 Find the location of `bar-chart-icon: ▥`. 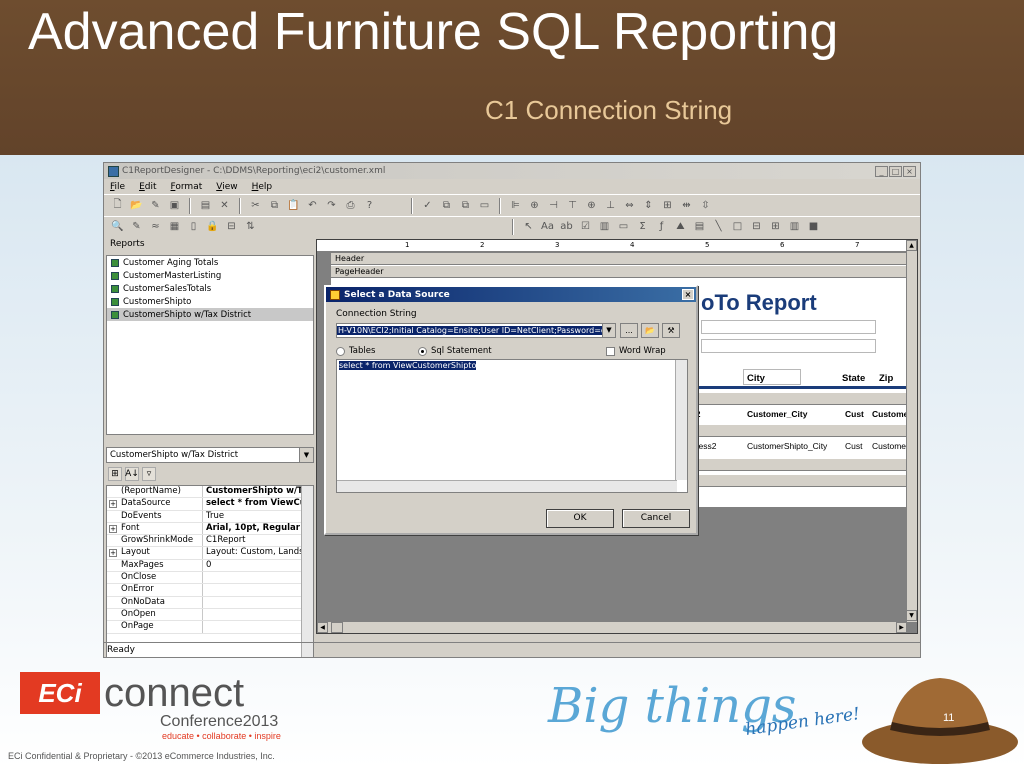

bar-chart-icon: ▥ is located at coordinates (794, 226).